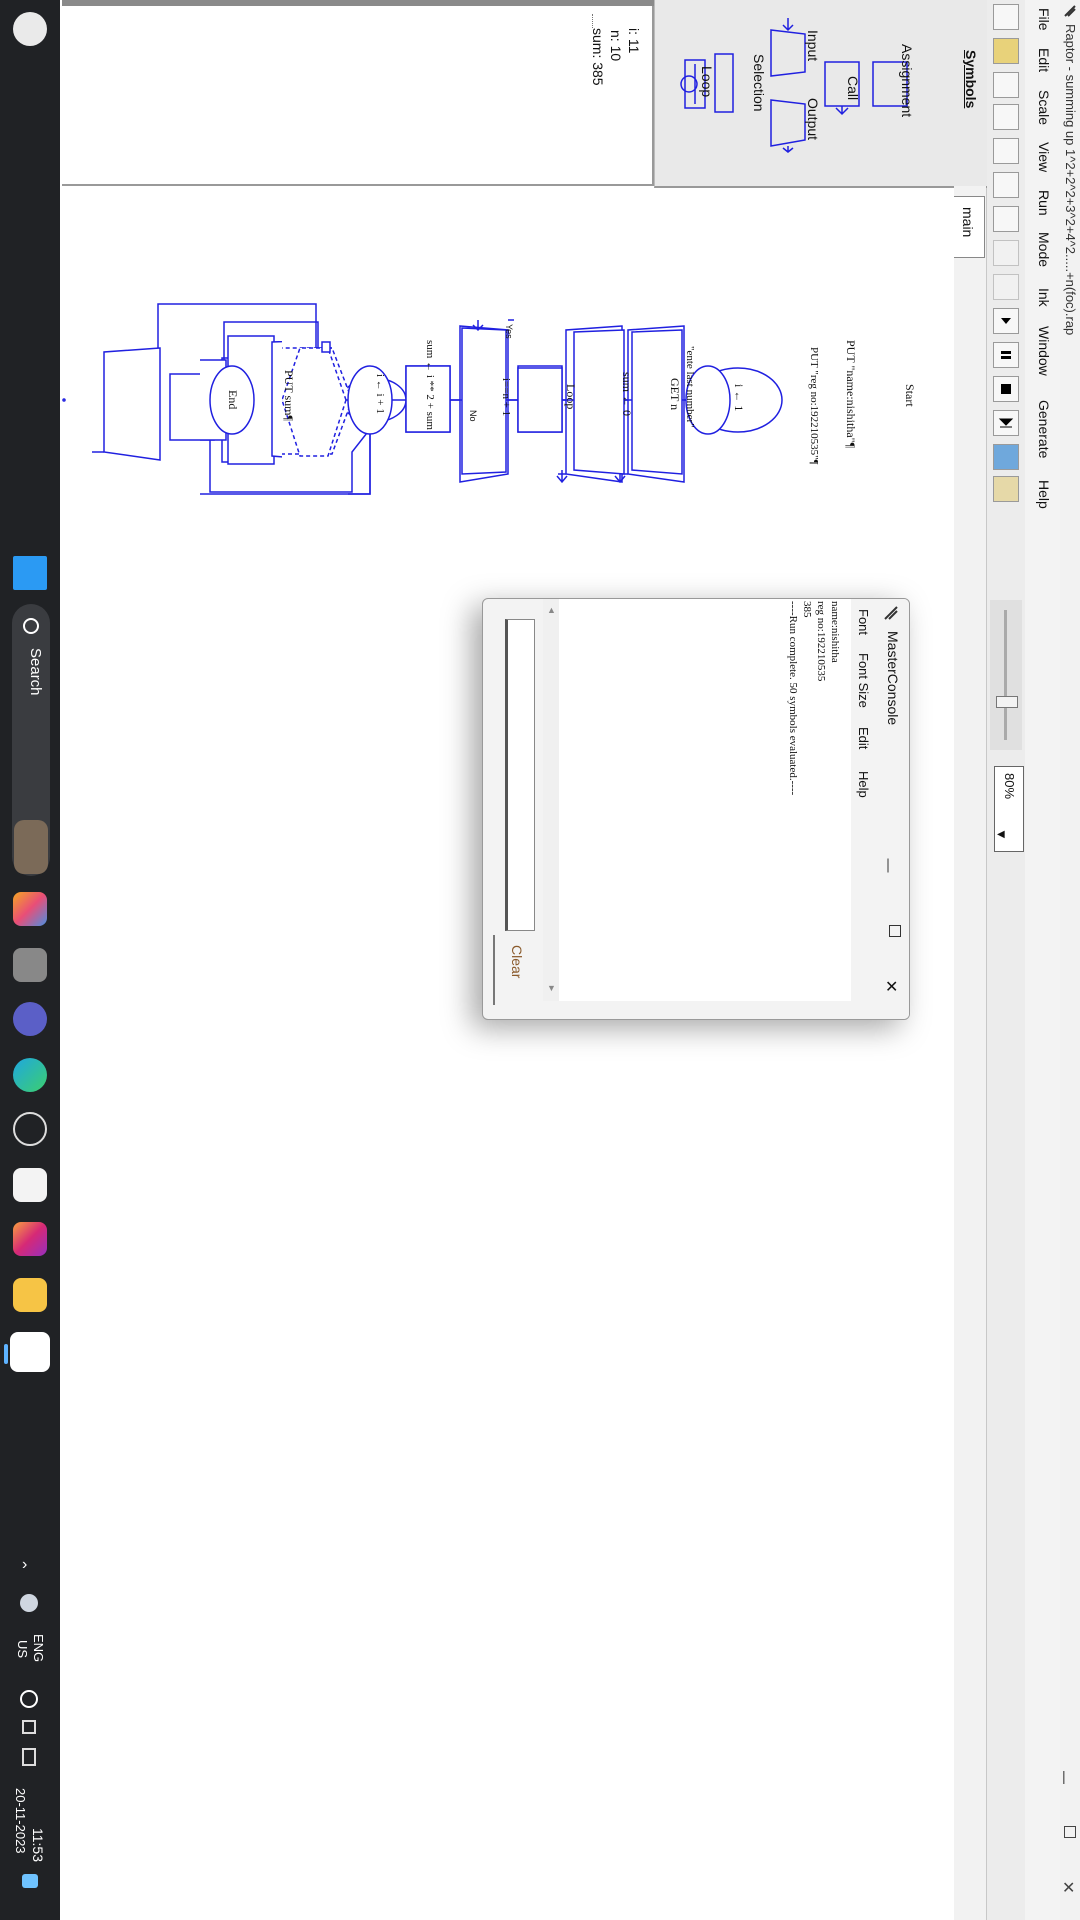 This screenshot has height=1920, width=1080. Describe the element at coordinates (358, 3) in the screenshot. I see `panel-scrollbar` at that location.